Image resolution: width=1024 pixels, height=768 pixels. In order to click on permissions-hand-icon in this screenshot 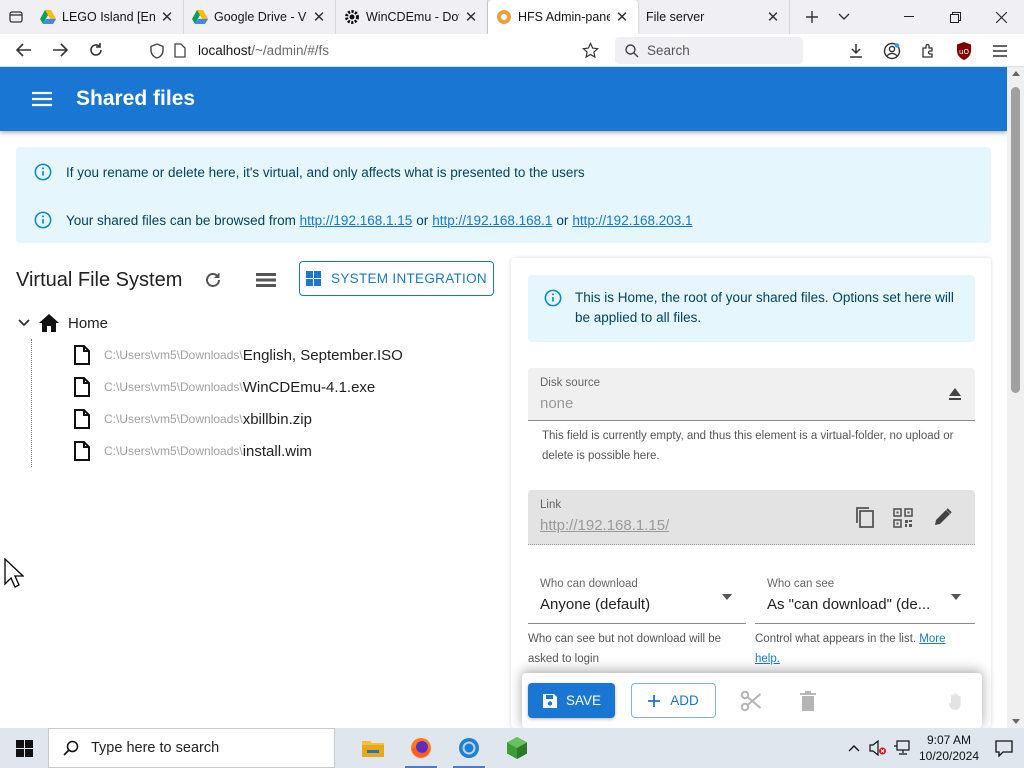, I will do `click(956, 701)`.